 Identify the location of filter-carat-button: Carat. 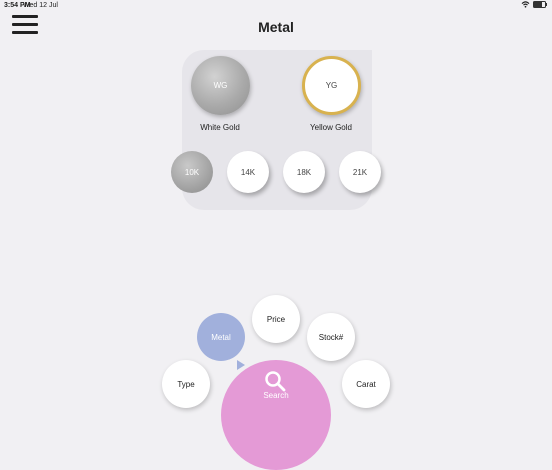
(366, 384).